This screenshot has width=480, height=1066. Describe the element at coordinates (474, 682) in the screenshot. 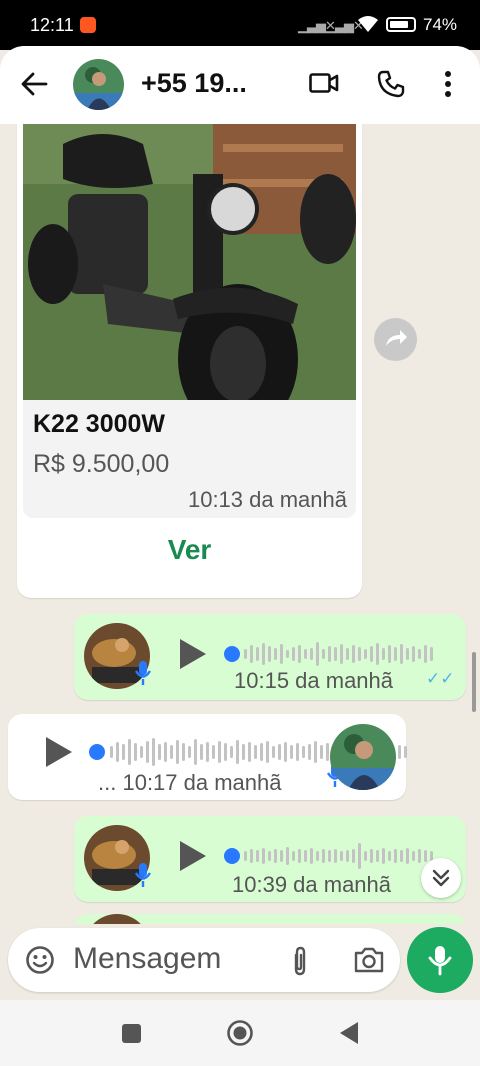

I see `scroll-indicator` at that location.